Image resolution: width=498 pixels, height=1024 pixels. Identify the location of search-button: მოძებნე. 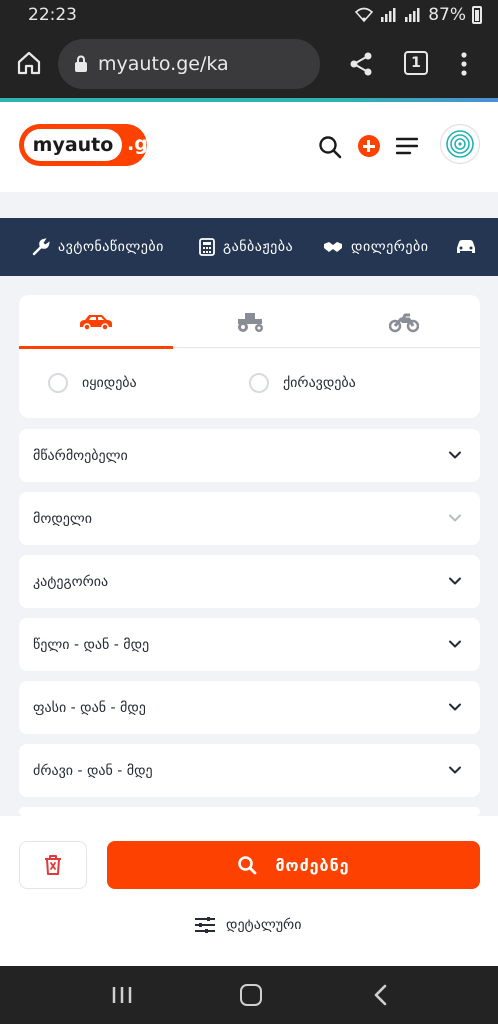
(293, 865).